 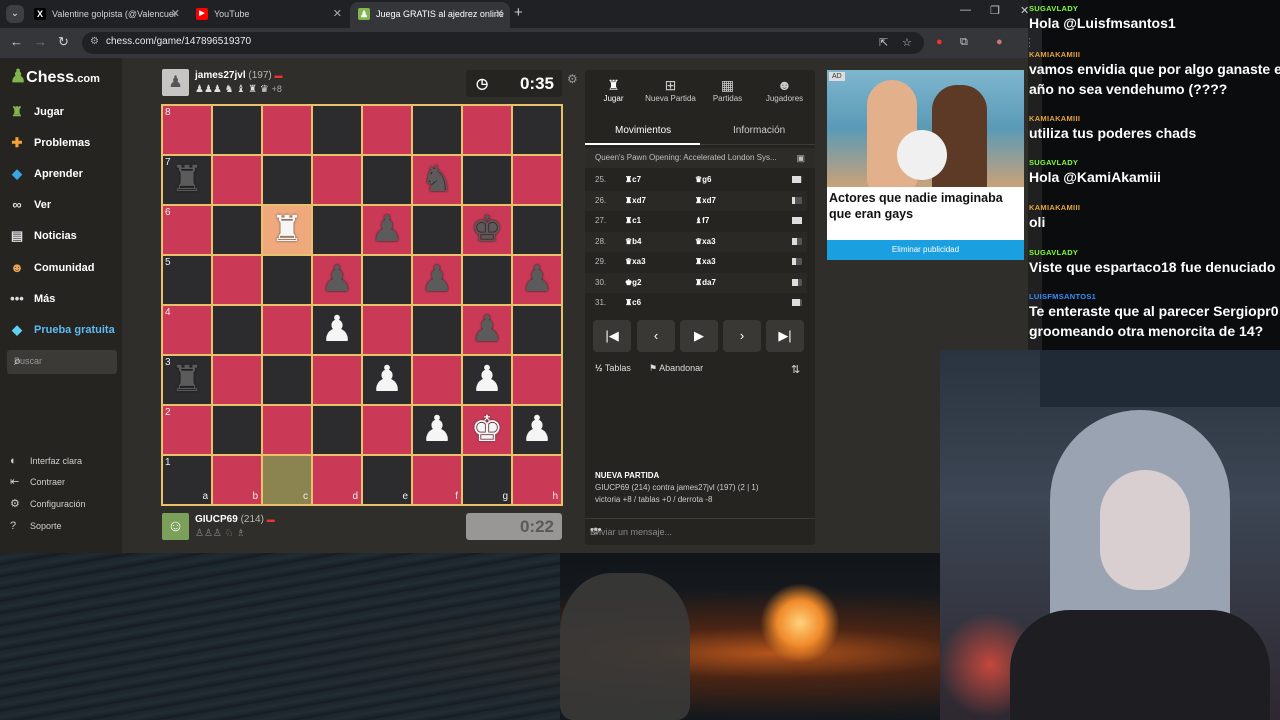 What do you see at coordinates (633, 302) in the screenshot?
I see `white-move: ♜c6` at bounding box center [633, 302].